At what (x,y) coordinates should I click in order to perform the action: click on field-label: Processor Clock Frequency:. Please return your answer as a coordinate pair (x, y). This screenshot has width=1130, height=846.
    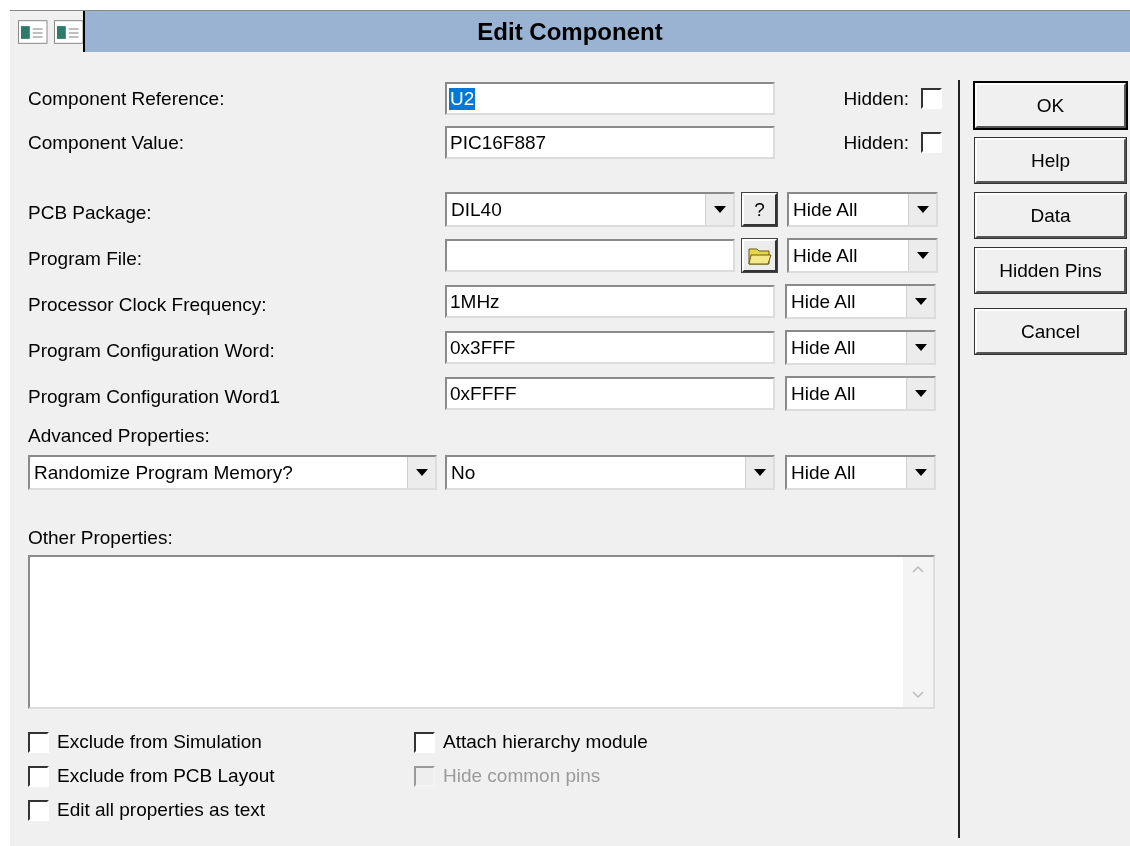
    Looking at the image, I should click on (148, 304).